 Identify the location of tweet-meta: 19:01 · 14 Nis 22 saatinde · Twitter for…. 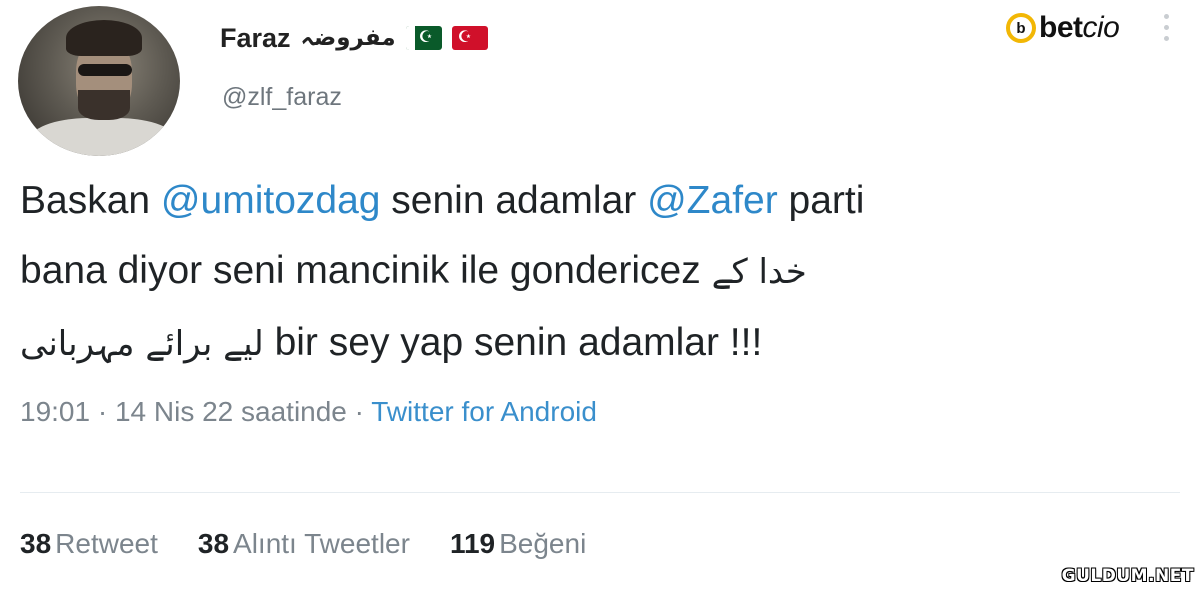
(308, 411).